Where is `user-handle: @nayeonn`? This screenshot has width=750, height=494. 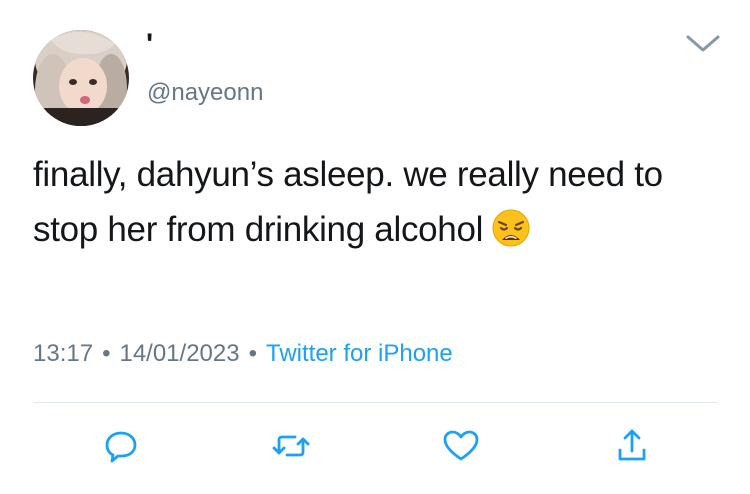 user-handle: @nayeonn is located at coordinates (205, 93).